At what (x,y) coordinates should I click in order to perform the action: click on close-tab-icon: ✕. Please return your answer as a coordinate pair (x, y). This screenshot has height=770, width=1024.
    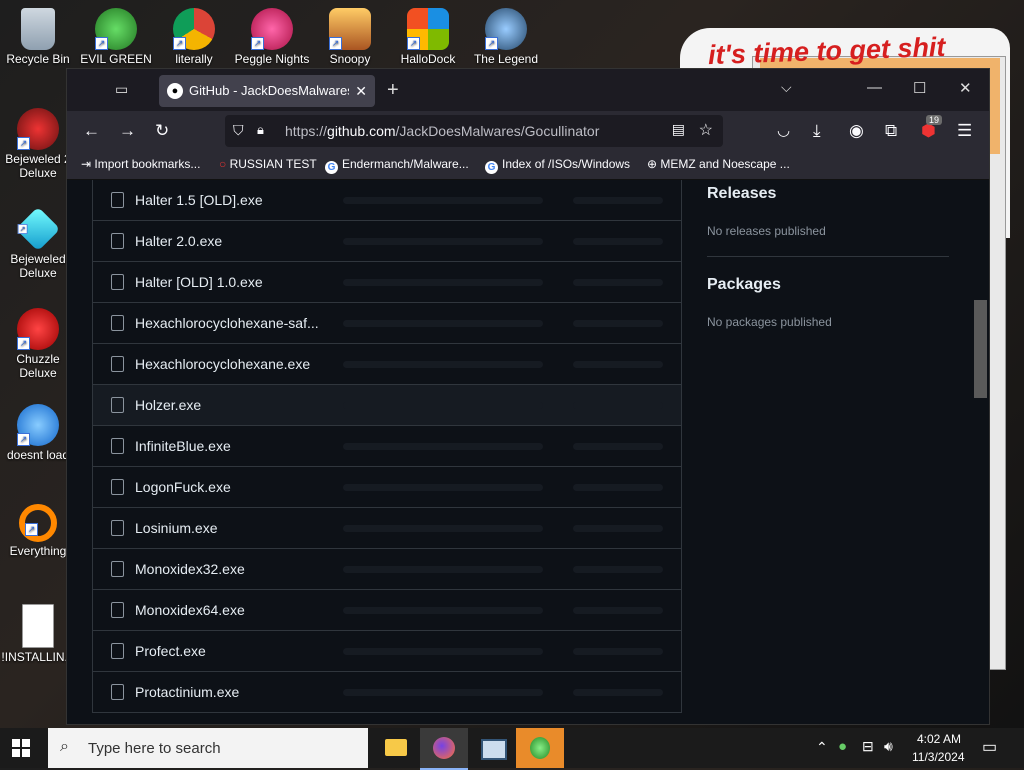
    Looking at the image, I should click on (361, 91).